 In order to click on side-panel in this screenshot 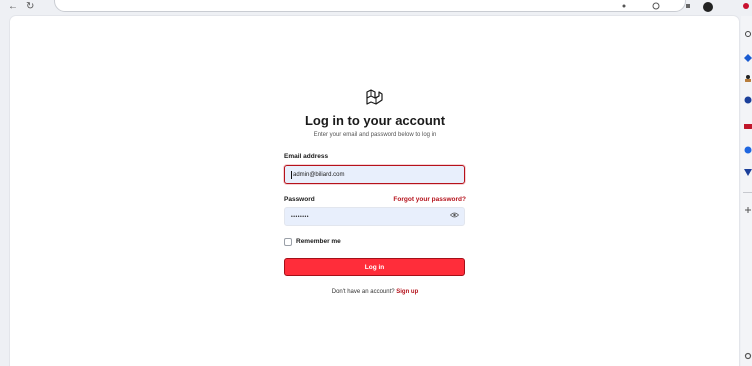, I will do `click(746, 191)`.